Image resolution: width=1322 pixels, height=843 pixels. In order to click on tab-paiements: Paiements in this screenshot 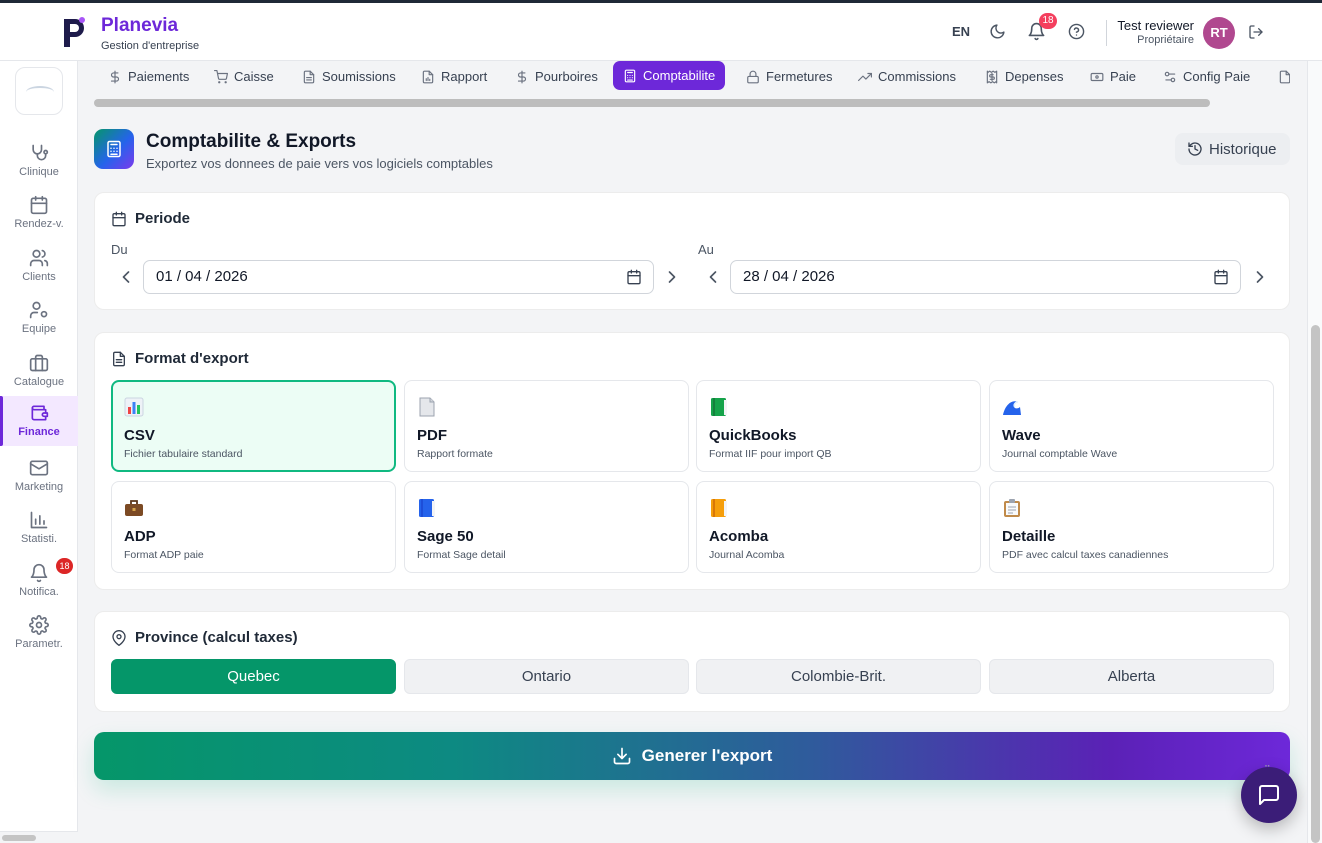, I will do `click(148, 76)`.